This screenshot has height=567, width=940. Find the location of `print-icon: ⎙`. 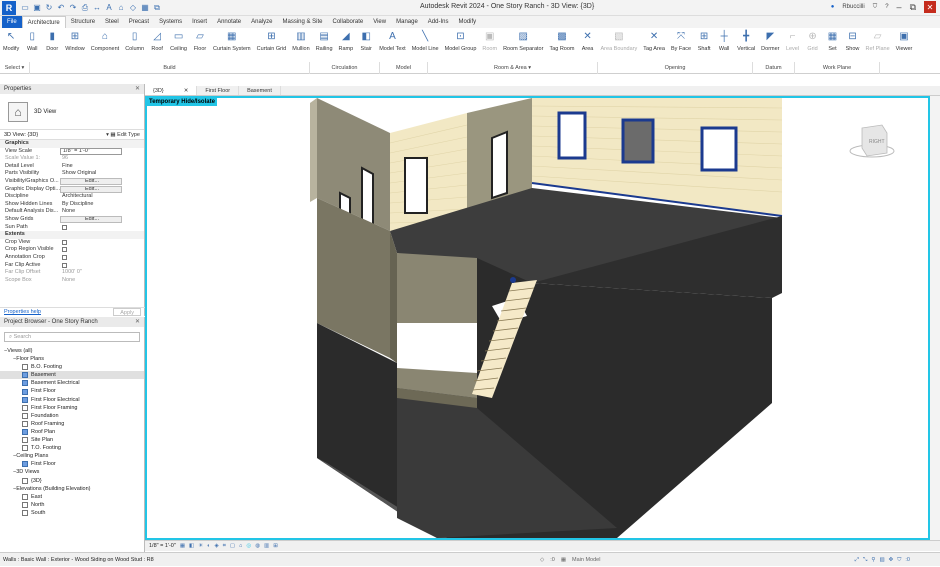

print-icon: ⎙ is located at coordinates (85, 8).